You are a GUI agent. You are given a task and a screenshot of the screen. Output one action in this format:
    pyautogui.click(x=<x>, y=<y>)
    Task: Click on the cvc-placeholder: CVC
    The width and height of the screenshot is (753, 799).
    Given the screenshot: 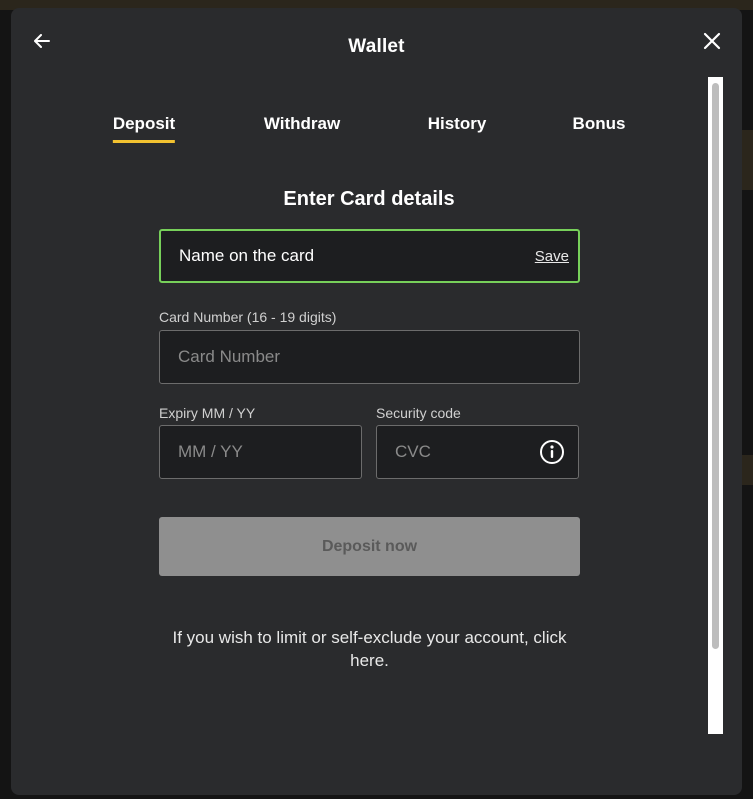 What is the action you would take?
    pyautogui.click(x=413, y=451)
    